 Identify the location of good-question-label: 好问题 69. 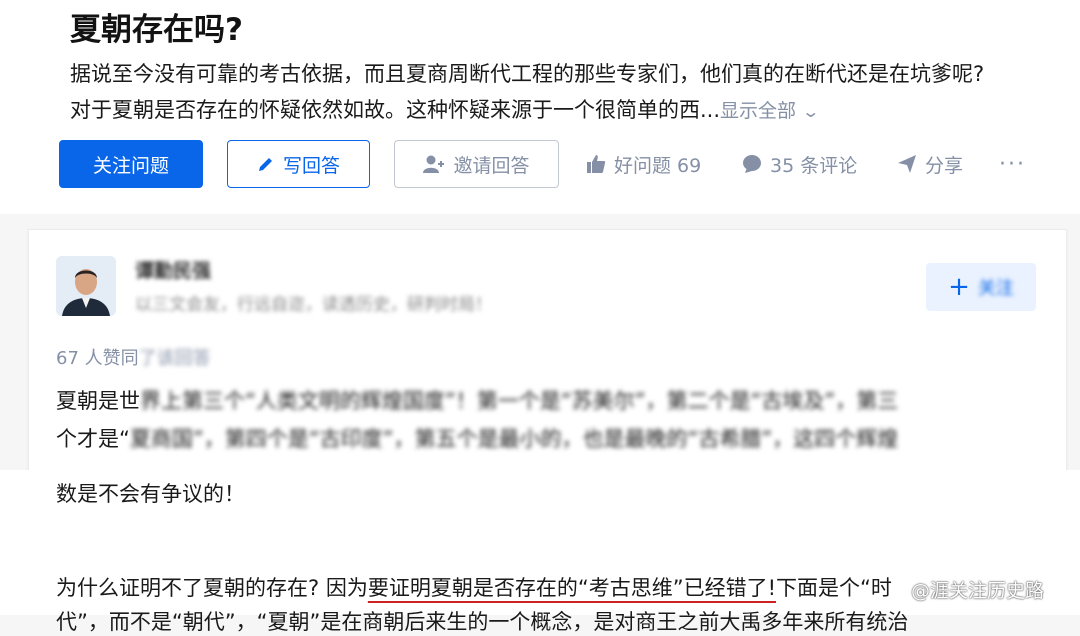
(658, 165).